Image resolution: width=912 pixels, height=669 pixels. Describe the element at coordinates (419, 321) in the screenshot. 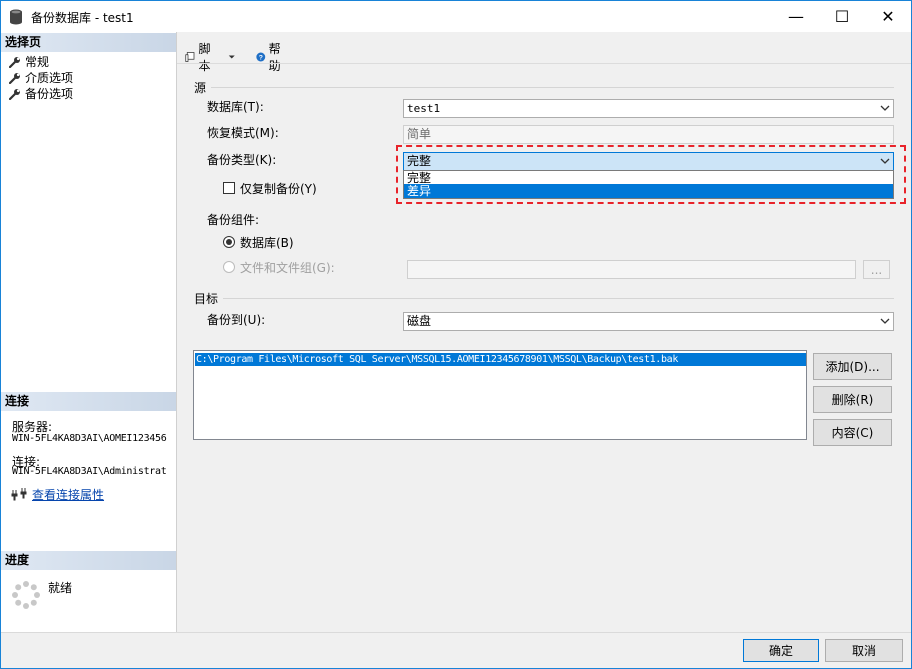

I see `backup-to-select-value: 磁盘` at that location.